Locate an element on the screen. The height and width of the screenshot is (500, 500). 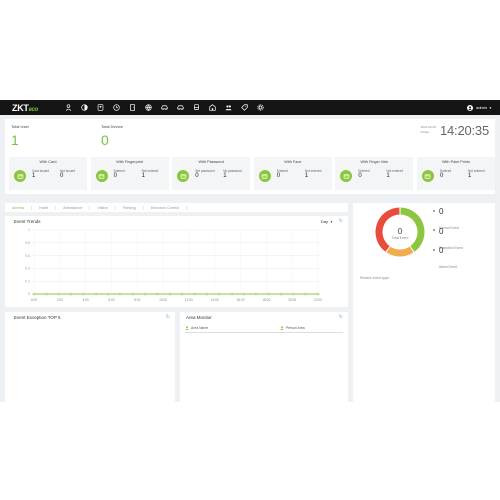
chevron-down-icon: ▼ is located at coordinates (490, 107).